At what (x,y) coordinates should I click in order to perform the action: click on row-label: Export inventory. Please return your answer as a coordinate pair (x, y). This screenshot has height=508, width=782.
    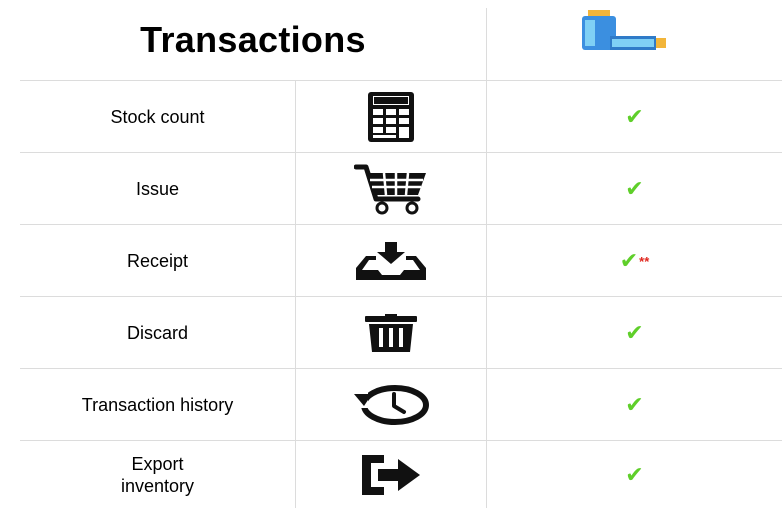
    Looking at the image, I should click on (157, 474).